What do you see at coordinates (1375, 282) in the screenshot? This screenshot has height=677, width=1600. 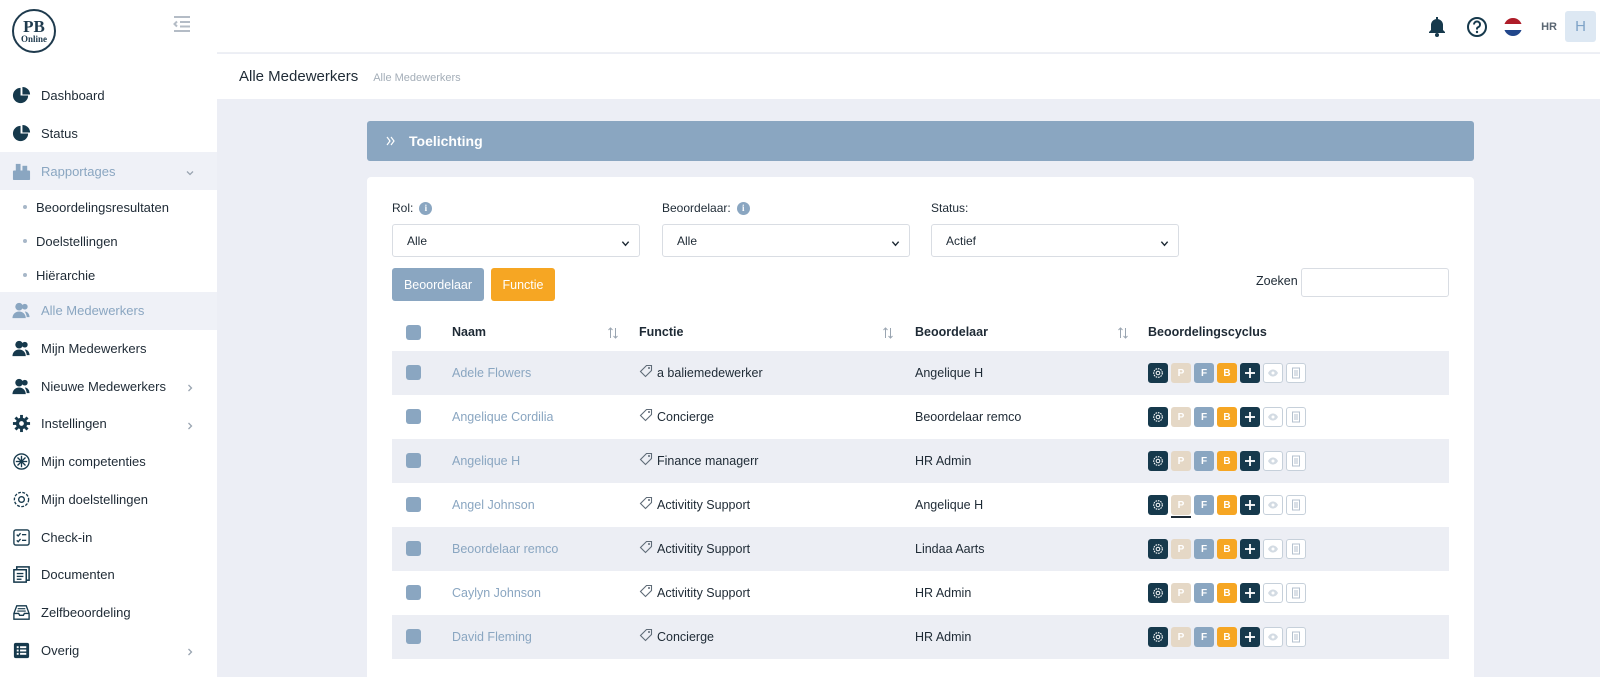 I see `search-input` at bounding box center [1375, 282].